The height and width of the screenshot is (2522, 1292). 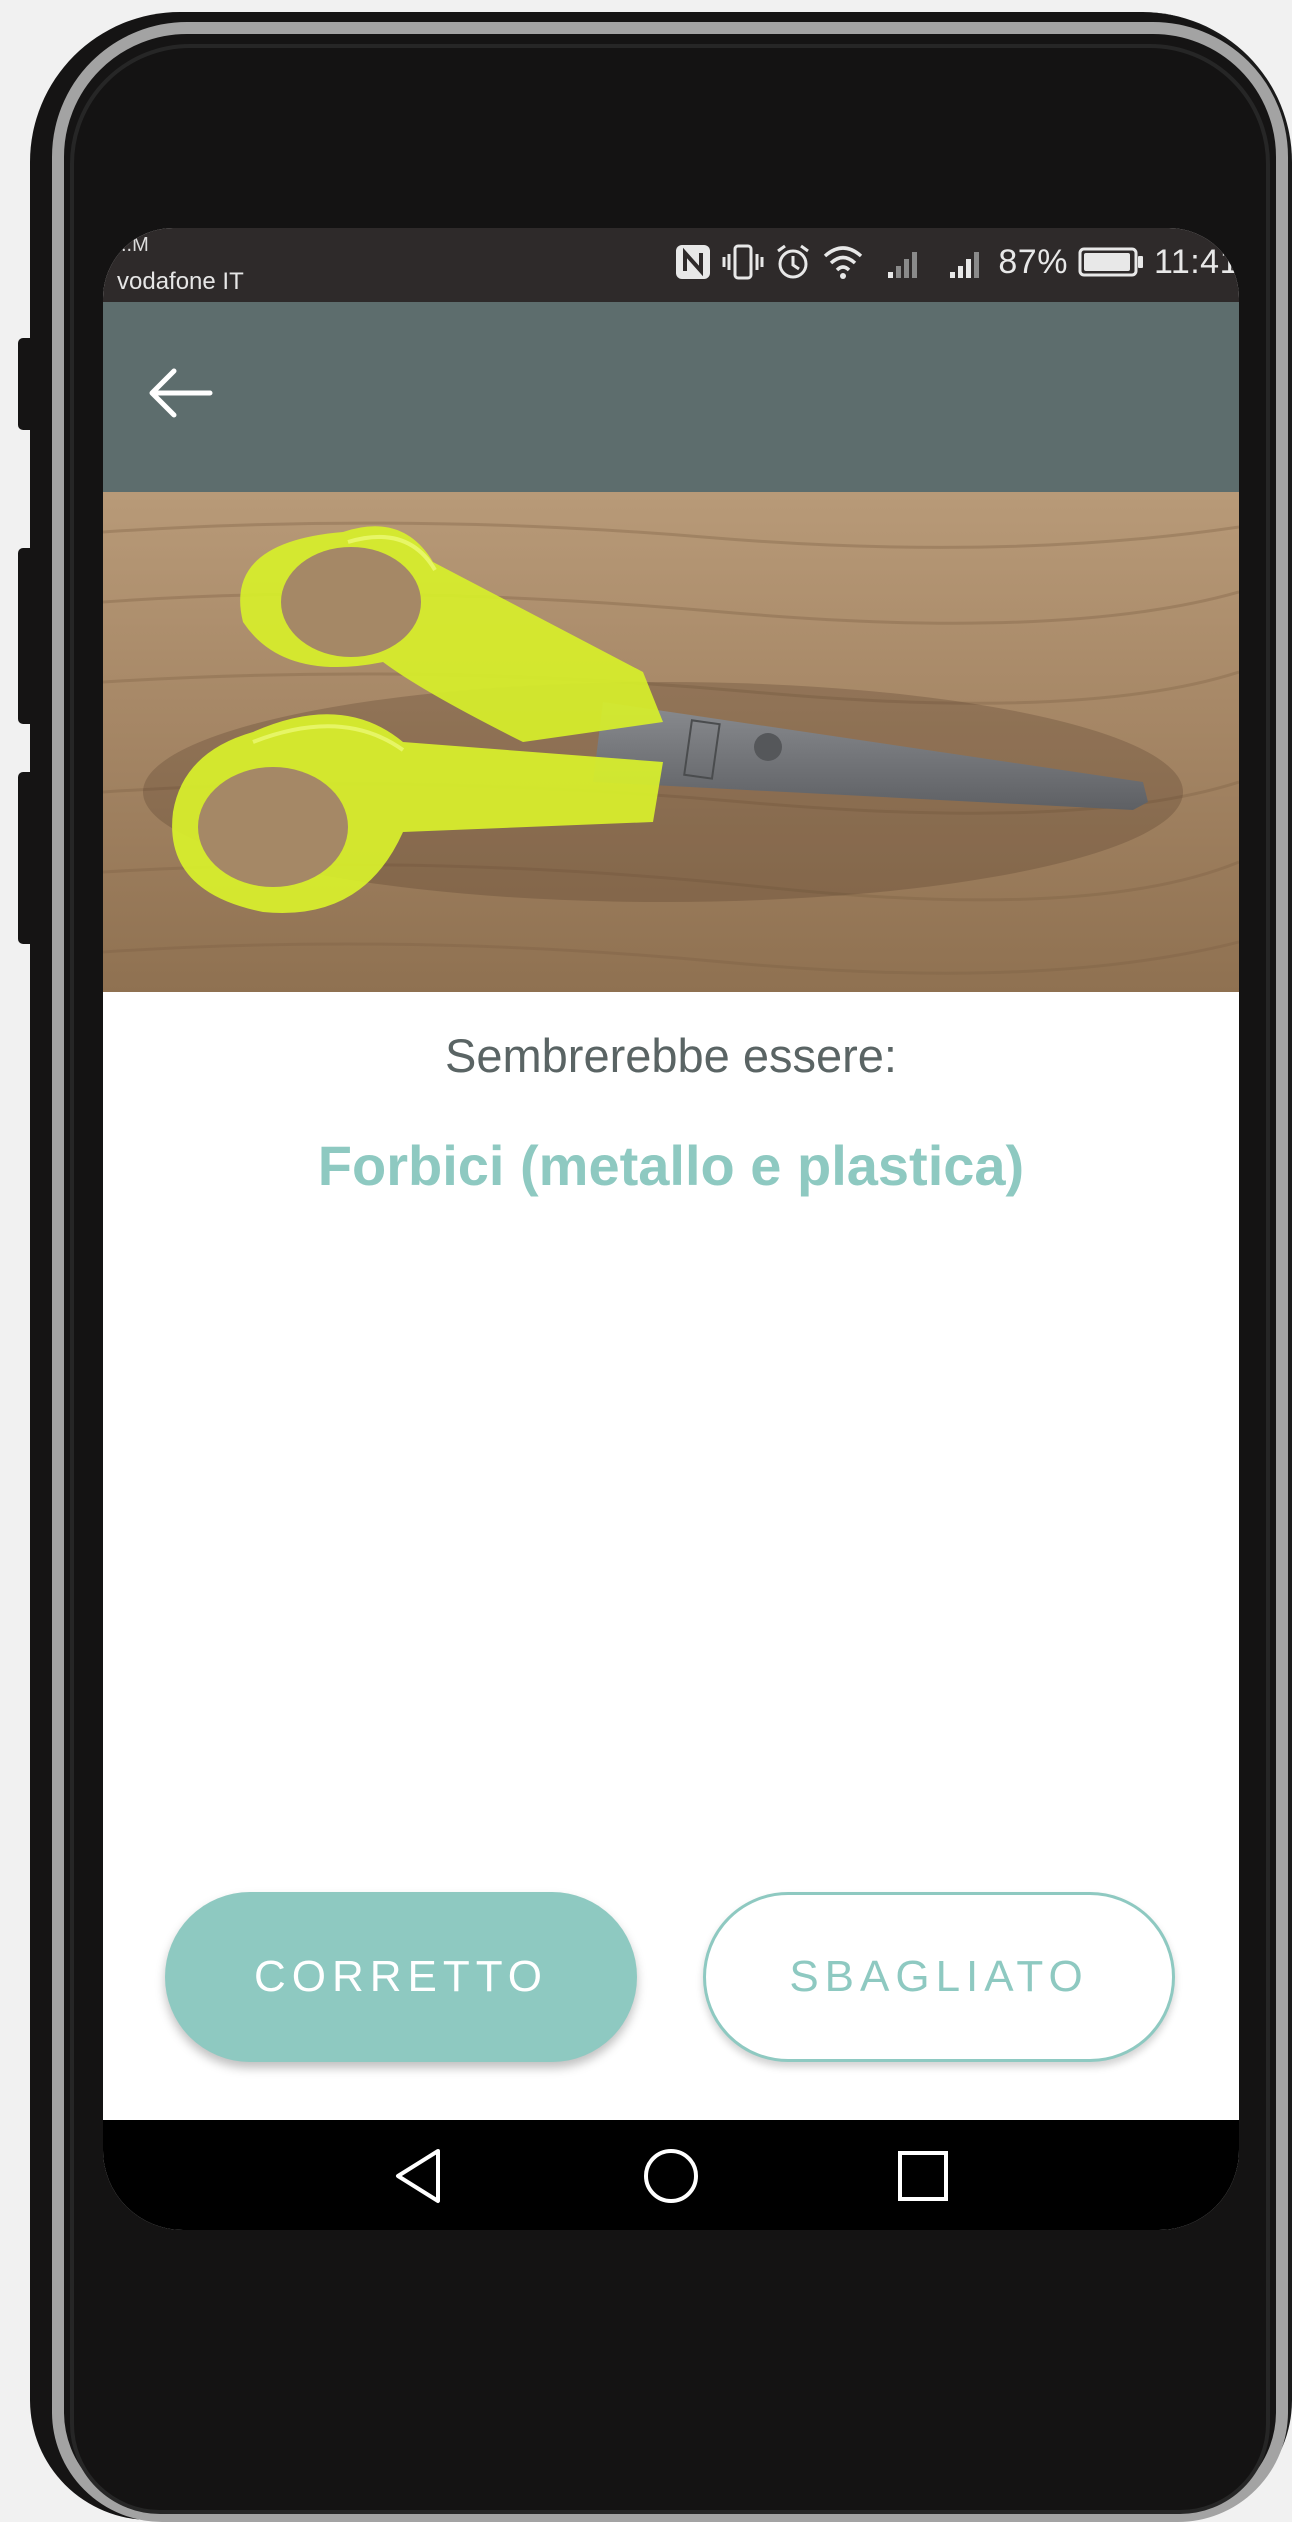 What do you see at coordinates (671, 397) in the screenshot?
I see `app-bar` at bounding box center [671, 397].